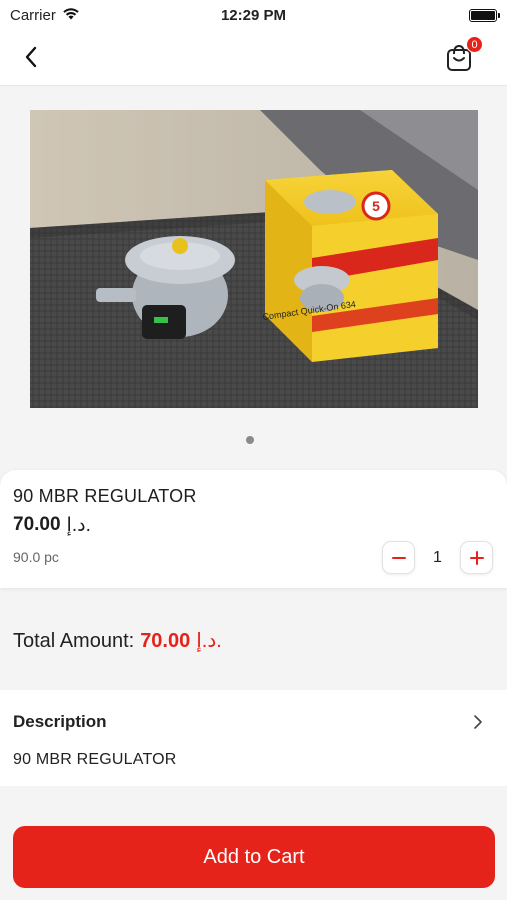  What do you see at coordinates (484, 15) in the screenshot?
I see `battery-icon` at bounding box center [484, 15].